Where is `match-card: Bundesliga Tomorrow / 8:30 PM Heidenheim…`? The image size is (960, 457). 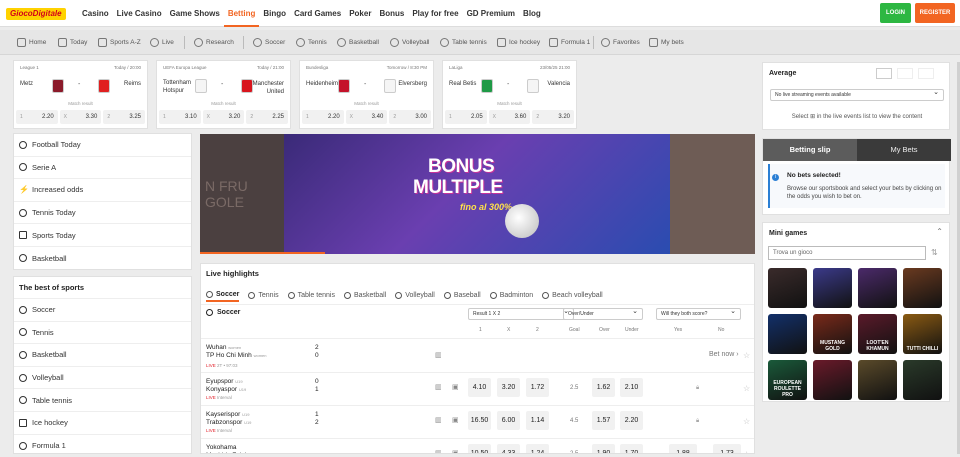 match-card: Bundesliga Tomorrow / 8:30 PM Heidenheim… is located at coordinates (366, 94).